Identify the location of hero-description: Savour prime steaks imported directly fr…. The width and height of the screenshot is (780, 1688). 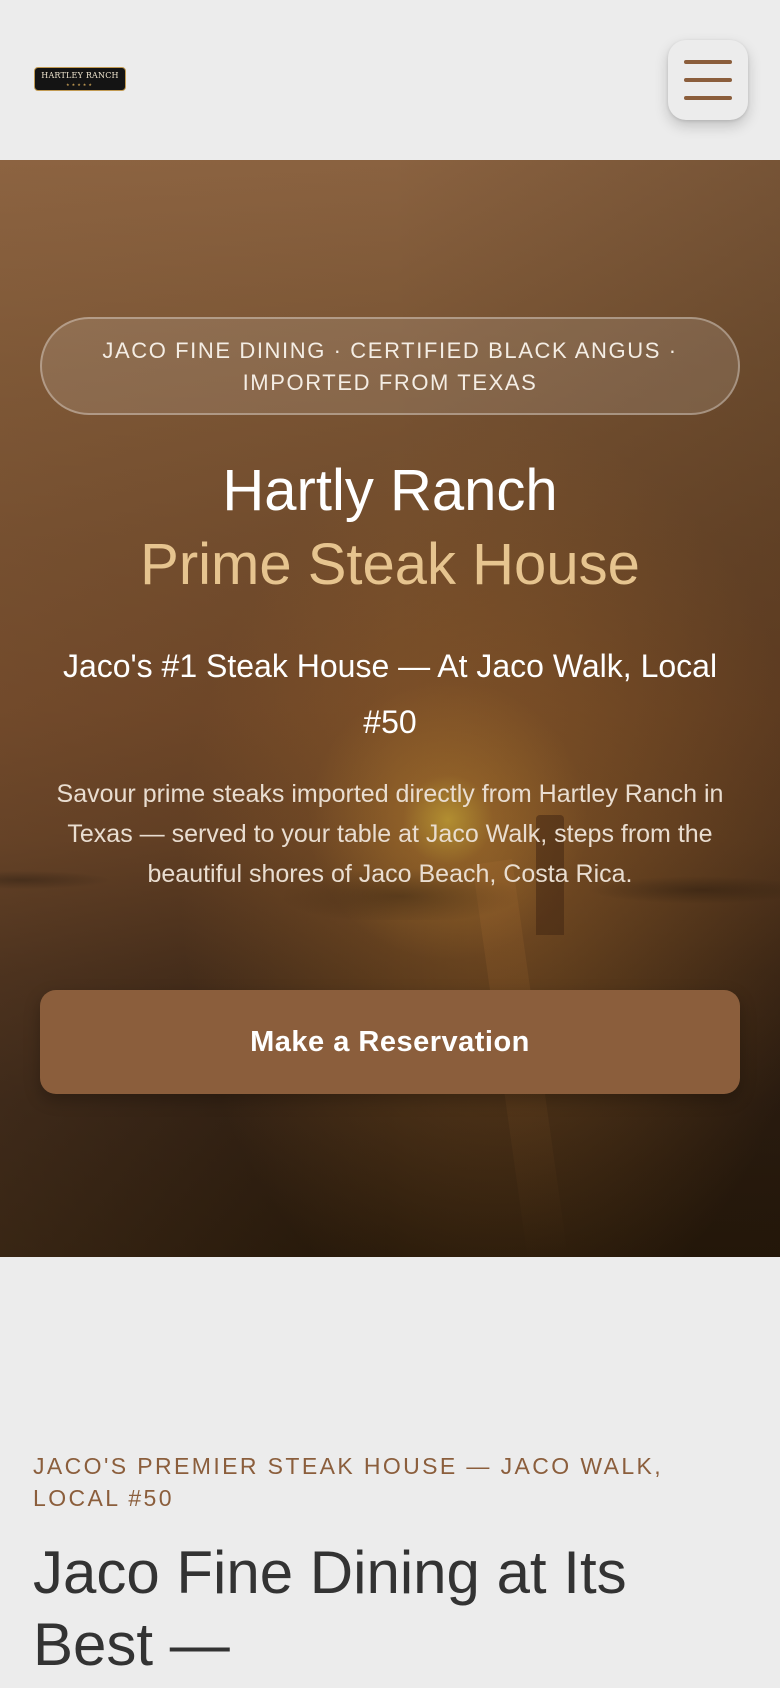
(390, 834).